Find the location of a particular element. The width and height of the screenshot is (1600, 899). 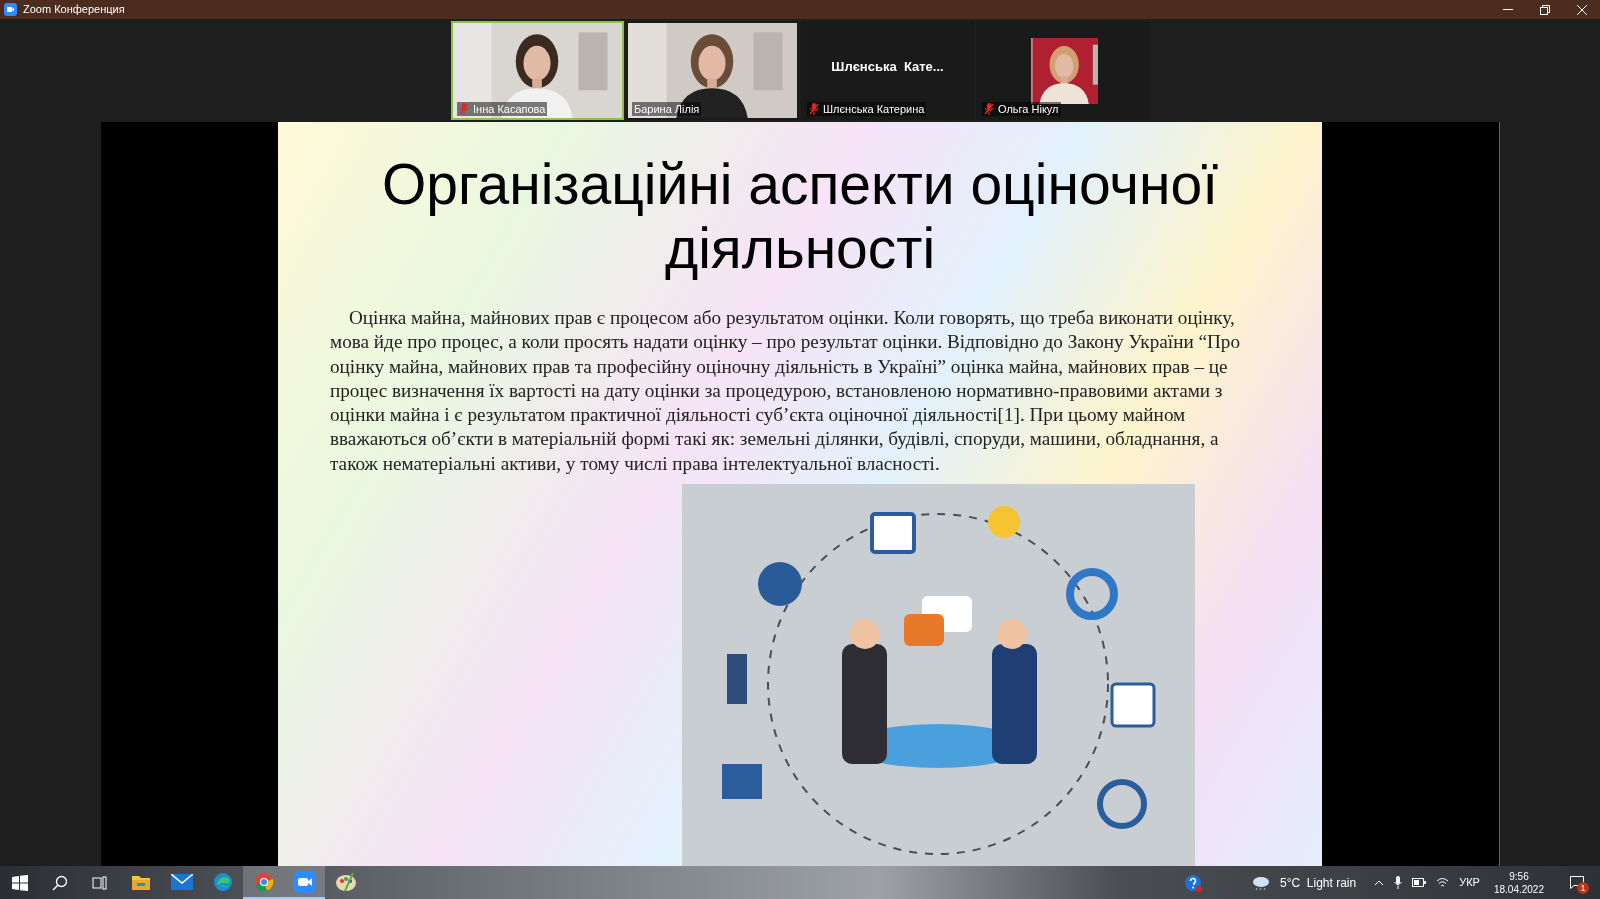

search-icon is located at coordinates (60, 882).